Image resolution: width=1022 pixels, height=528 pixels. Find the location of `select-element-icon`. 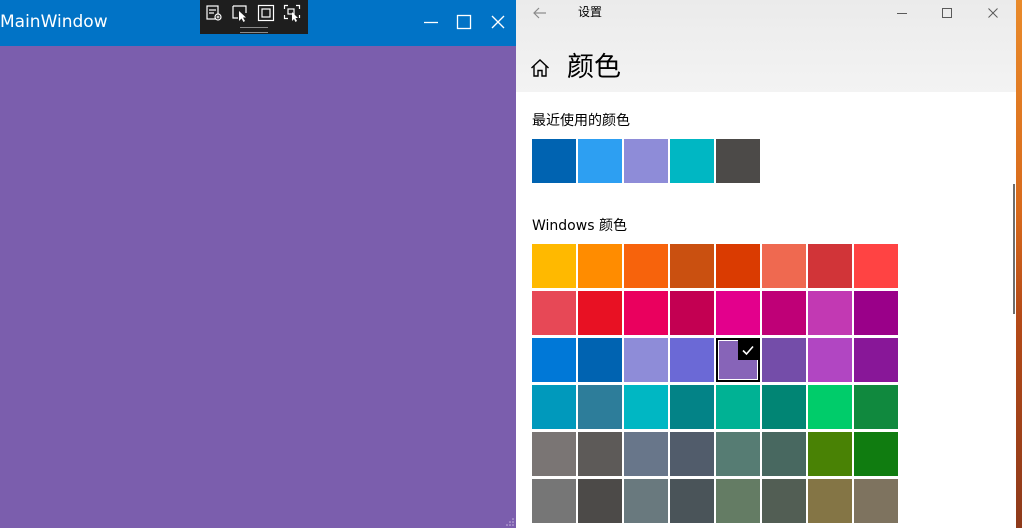

select-element-icon is located at coordinates (239, 13).